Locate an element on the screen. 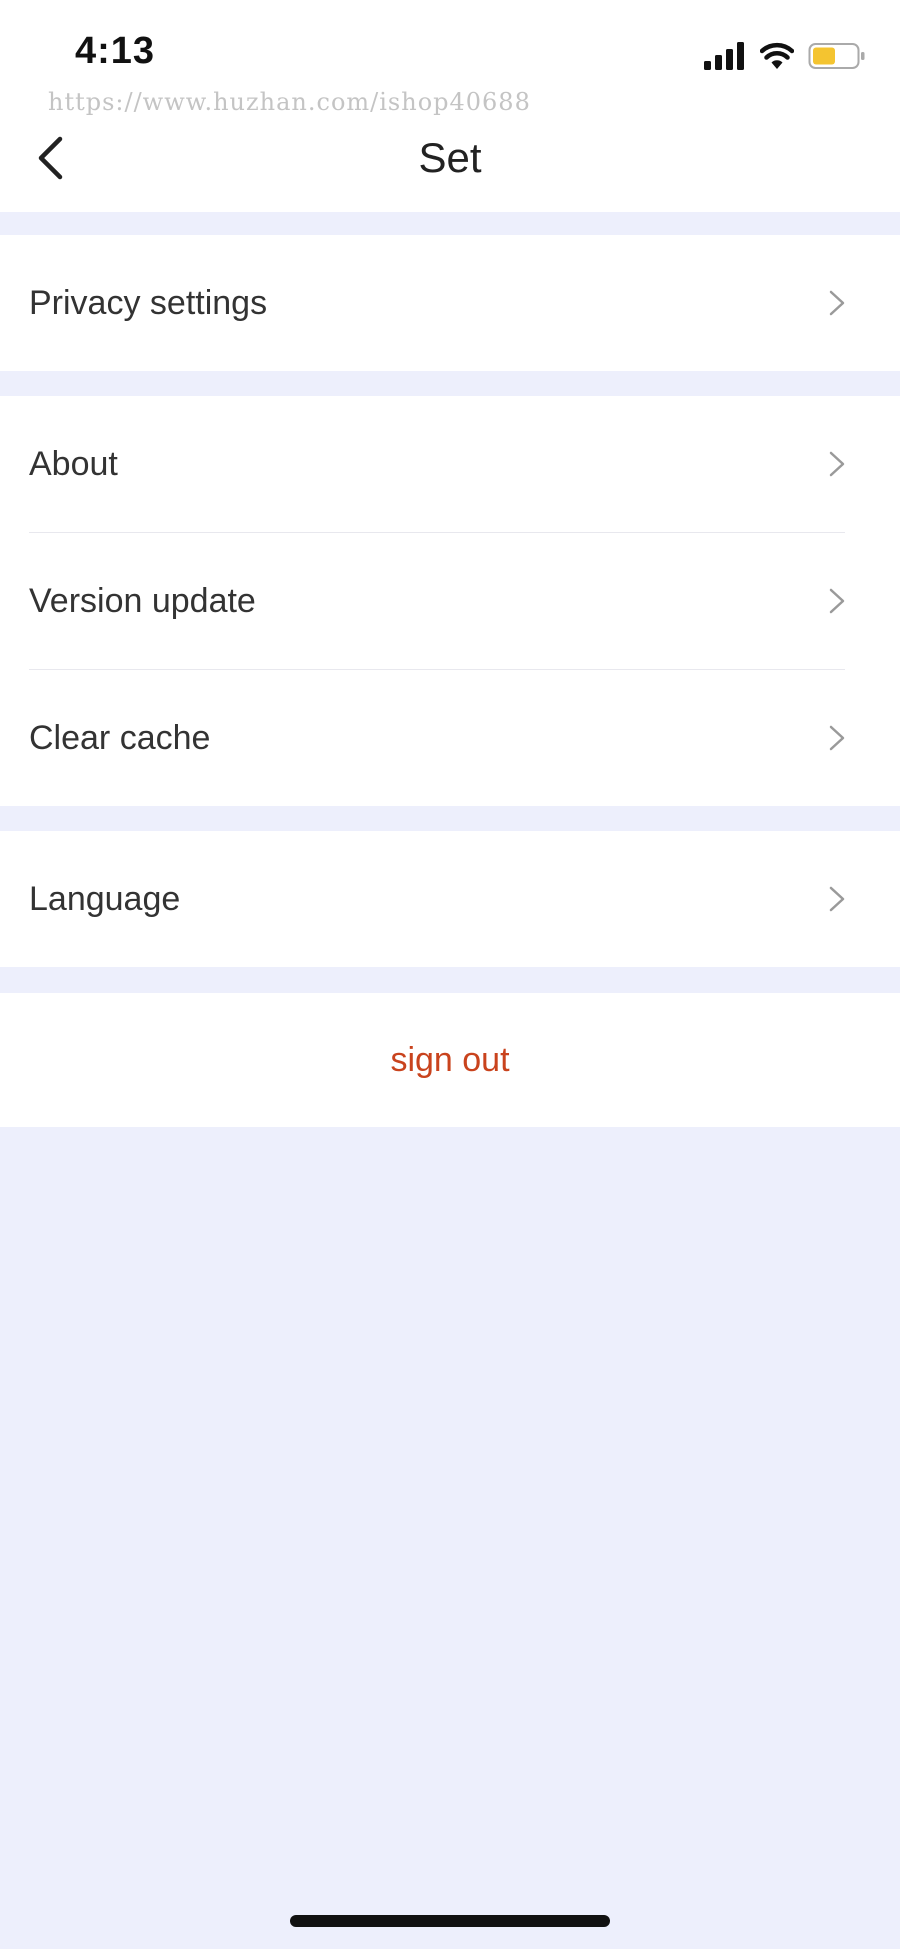 Image resolution: width=900 pixels, height=1949 pixels. sign-out-button: sign out is located at coordinates (450, 1060).